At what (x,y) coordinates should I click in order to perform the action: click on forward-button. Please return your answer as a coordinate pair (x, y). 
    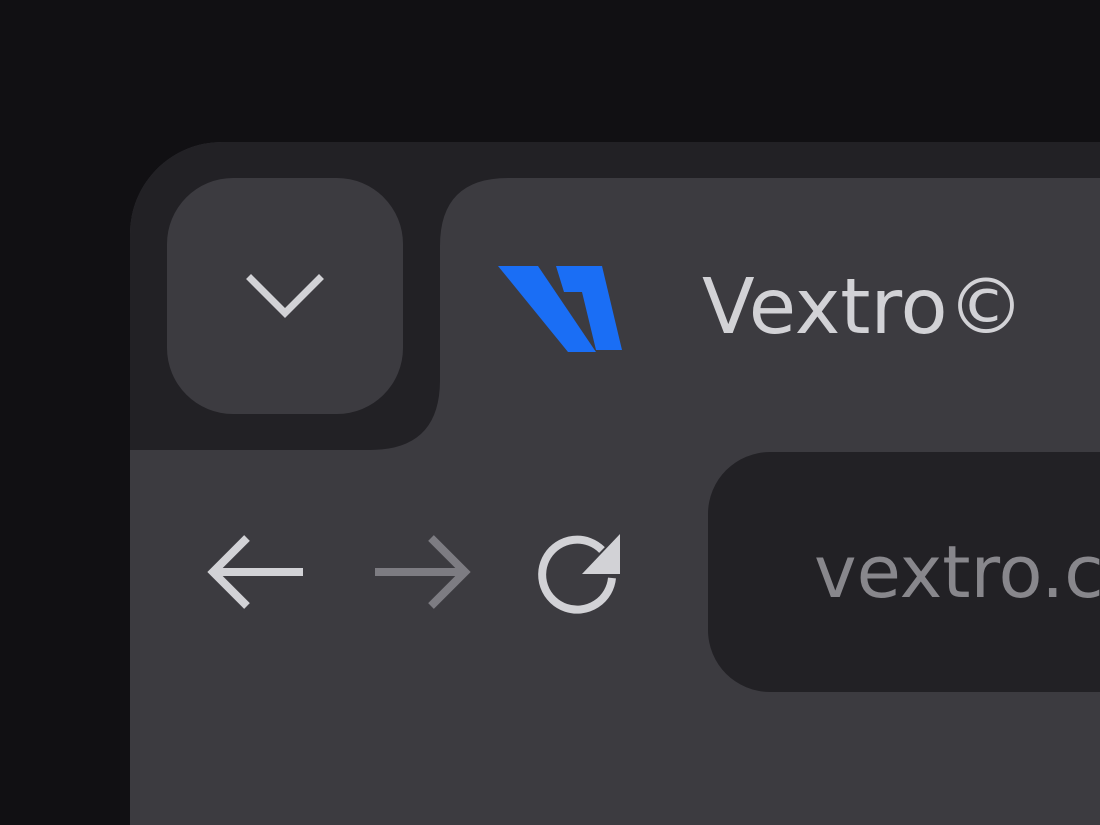
    Looking at the image, I should click on (421, 572).